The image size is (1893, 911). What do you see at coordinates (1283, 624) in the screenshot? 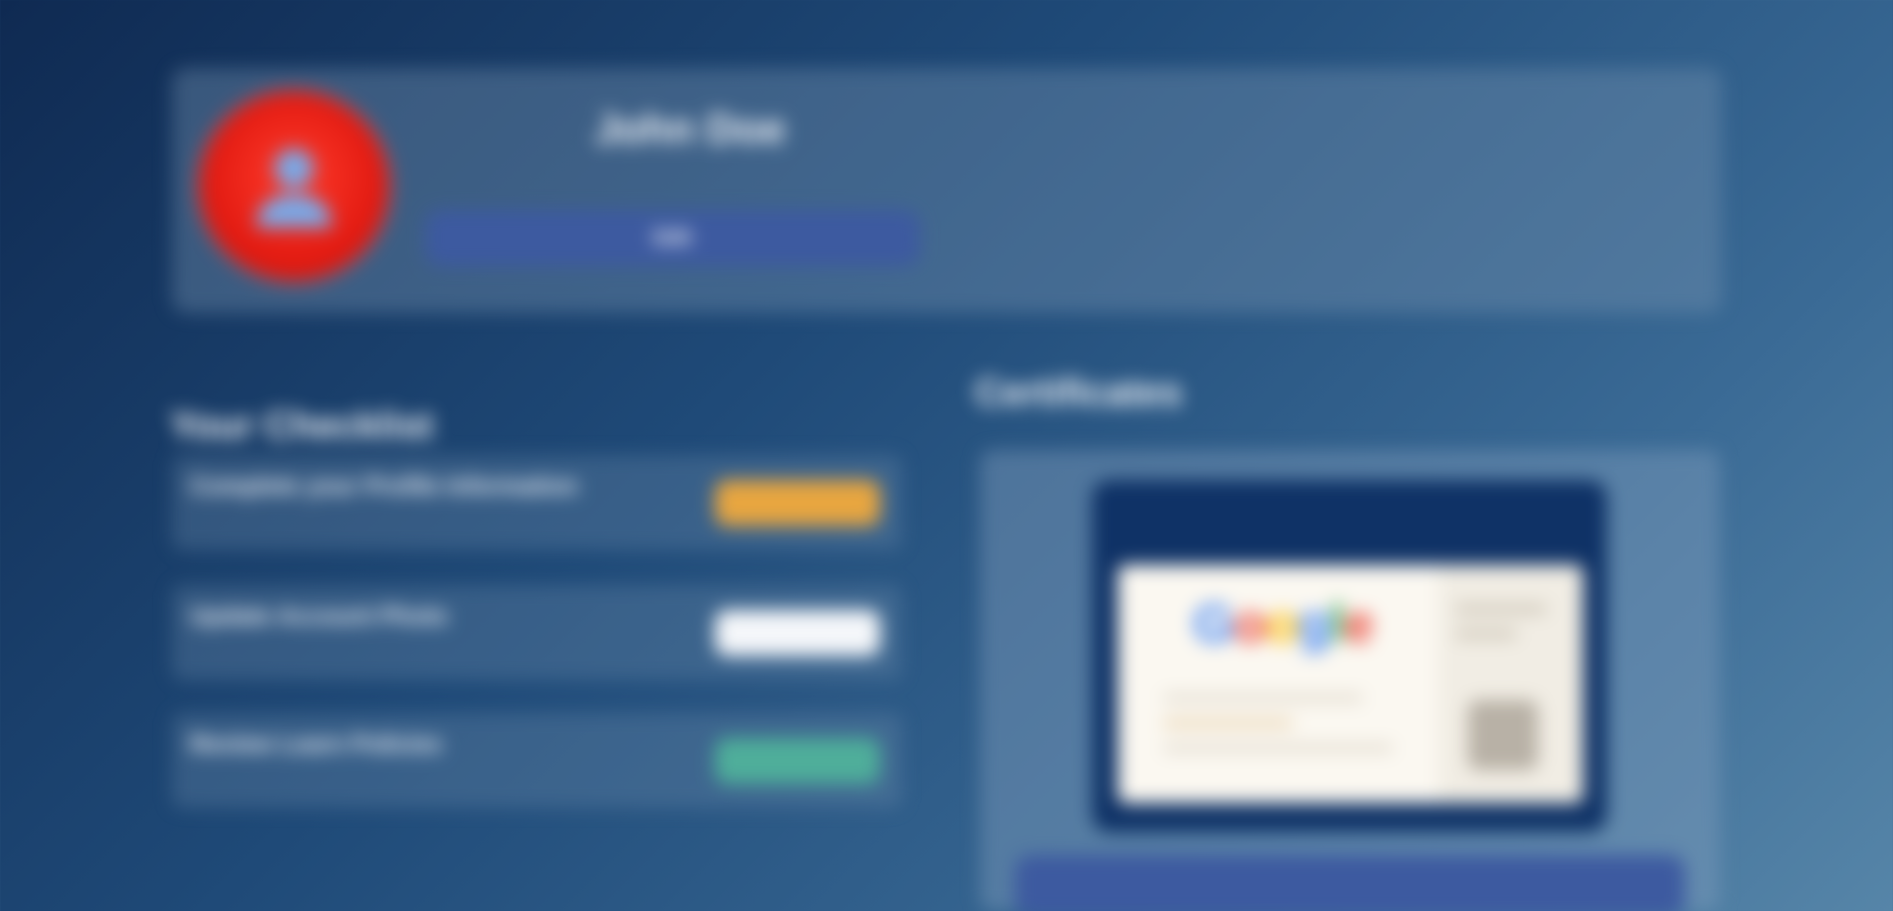
I see `certificate-logo: Google` at bounding box center [1283, 624].